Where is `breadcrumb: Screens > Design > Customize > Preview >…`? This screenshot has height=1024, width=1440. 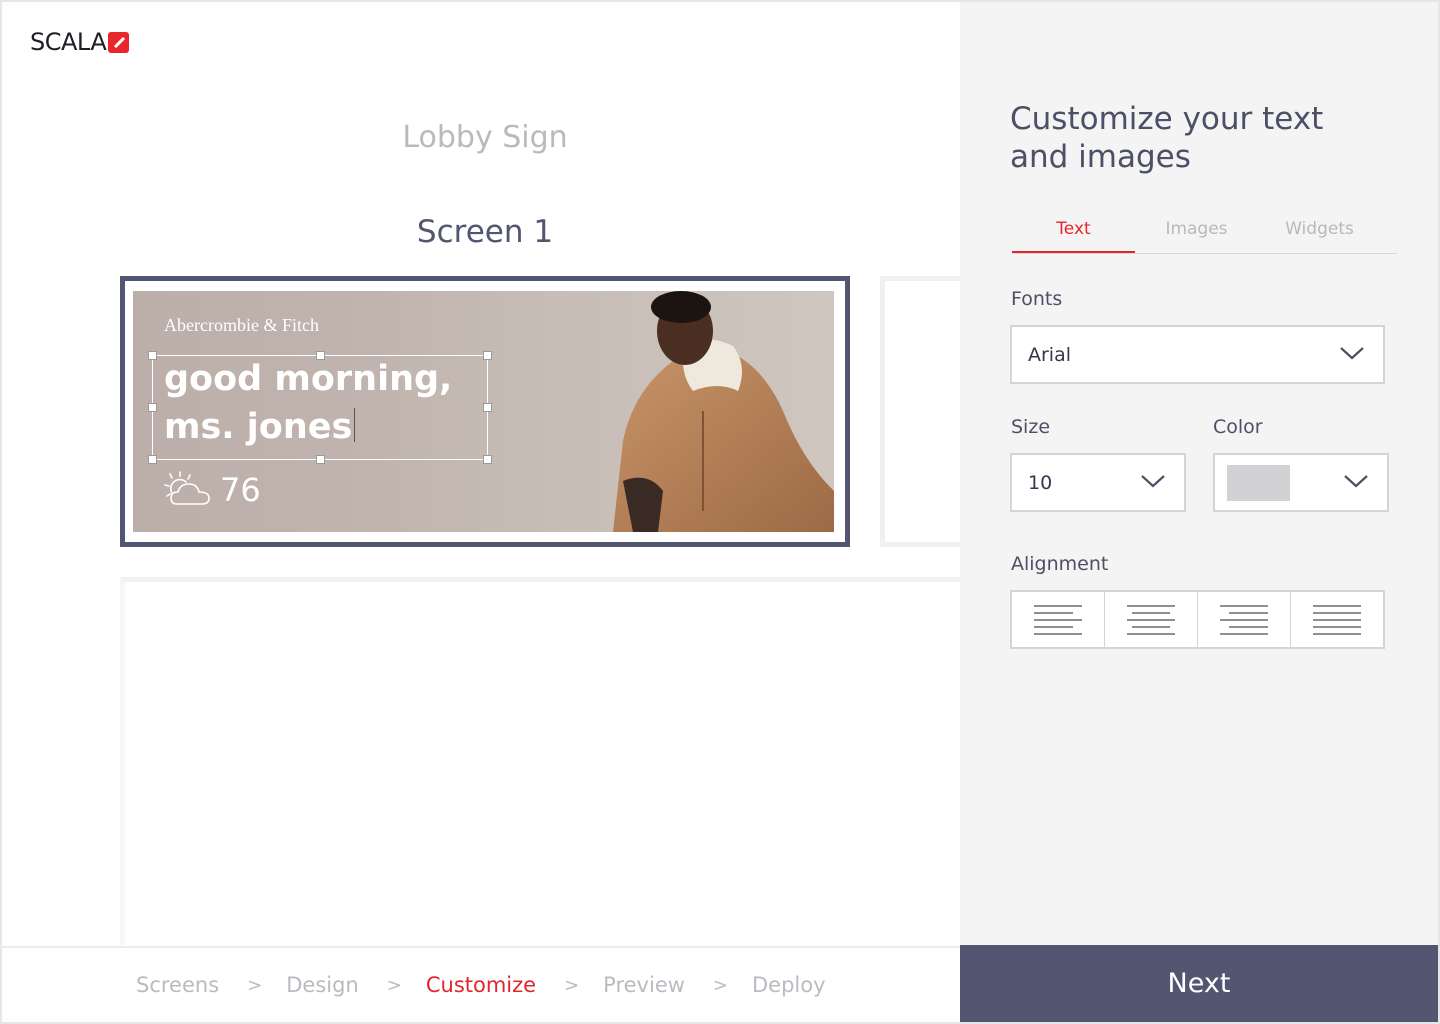 breadcrumb: Screens > Design > Customize > Preview >… is located at coordinates (480, 984).